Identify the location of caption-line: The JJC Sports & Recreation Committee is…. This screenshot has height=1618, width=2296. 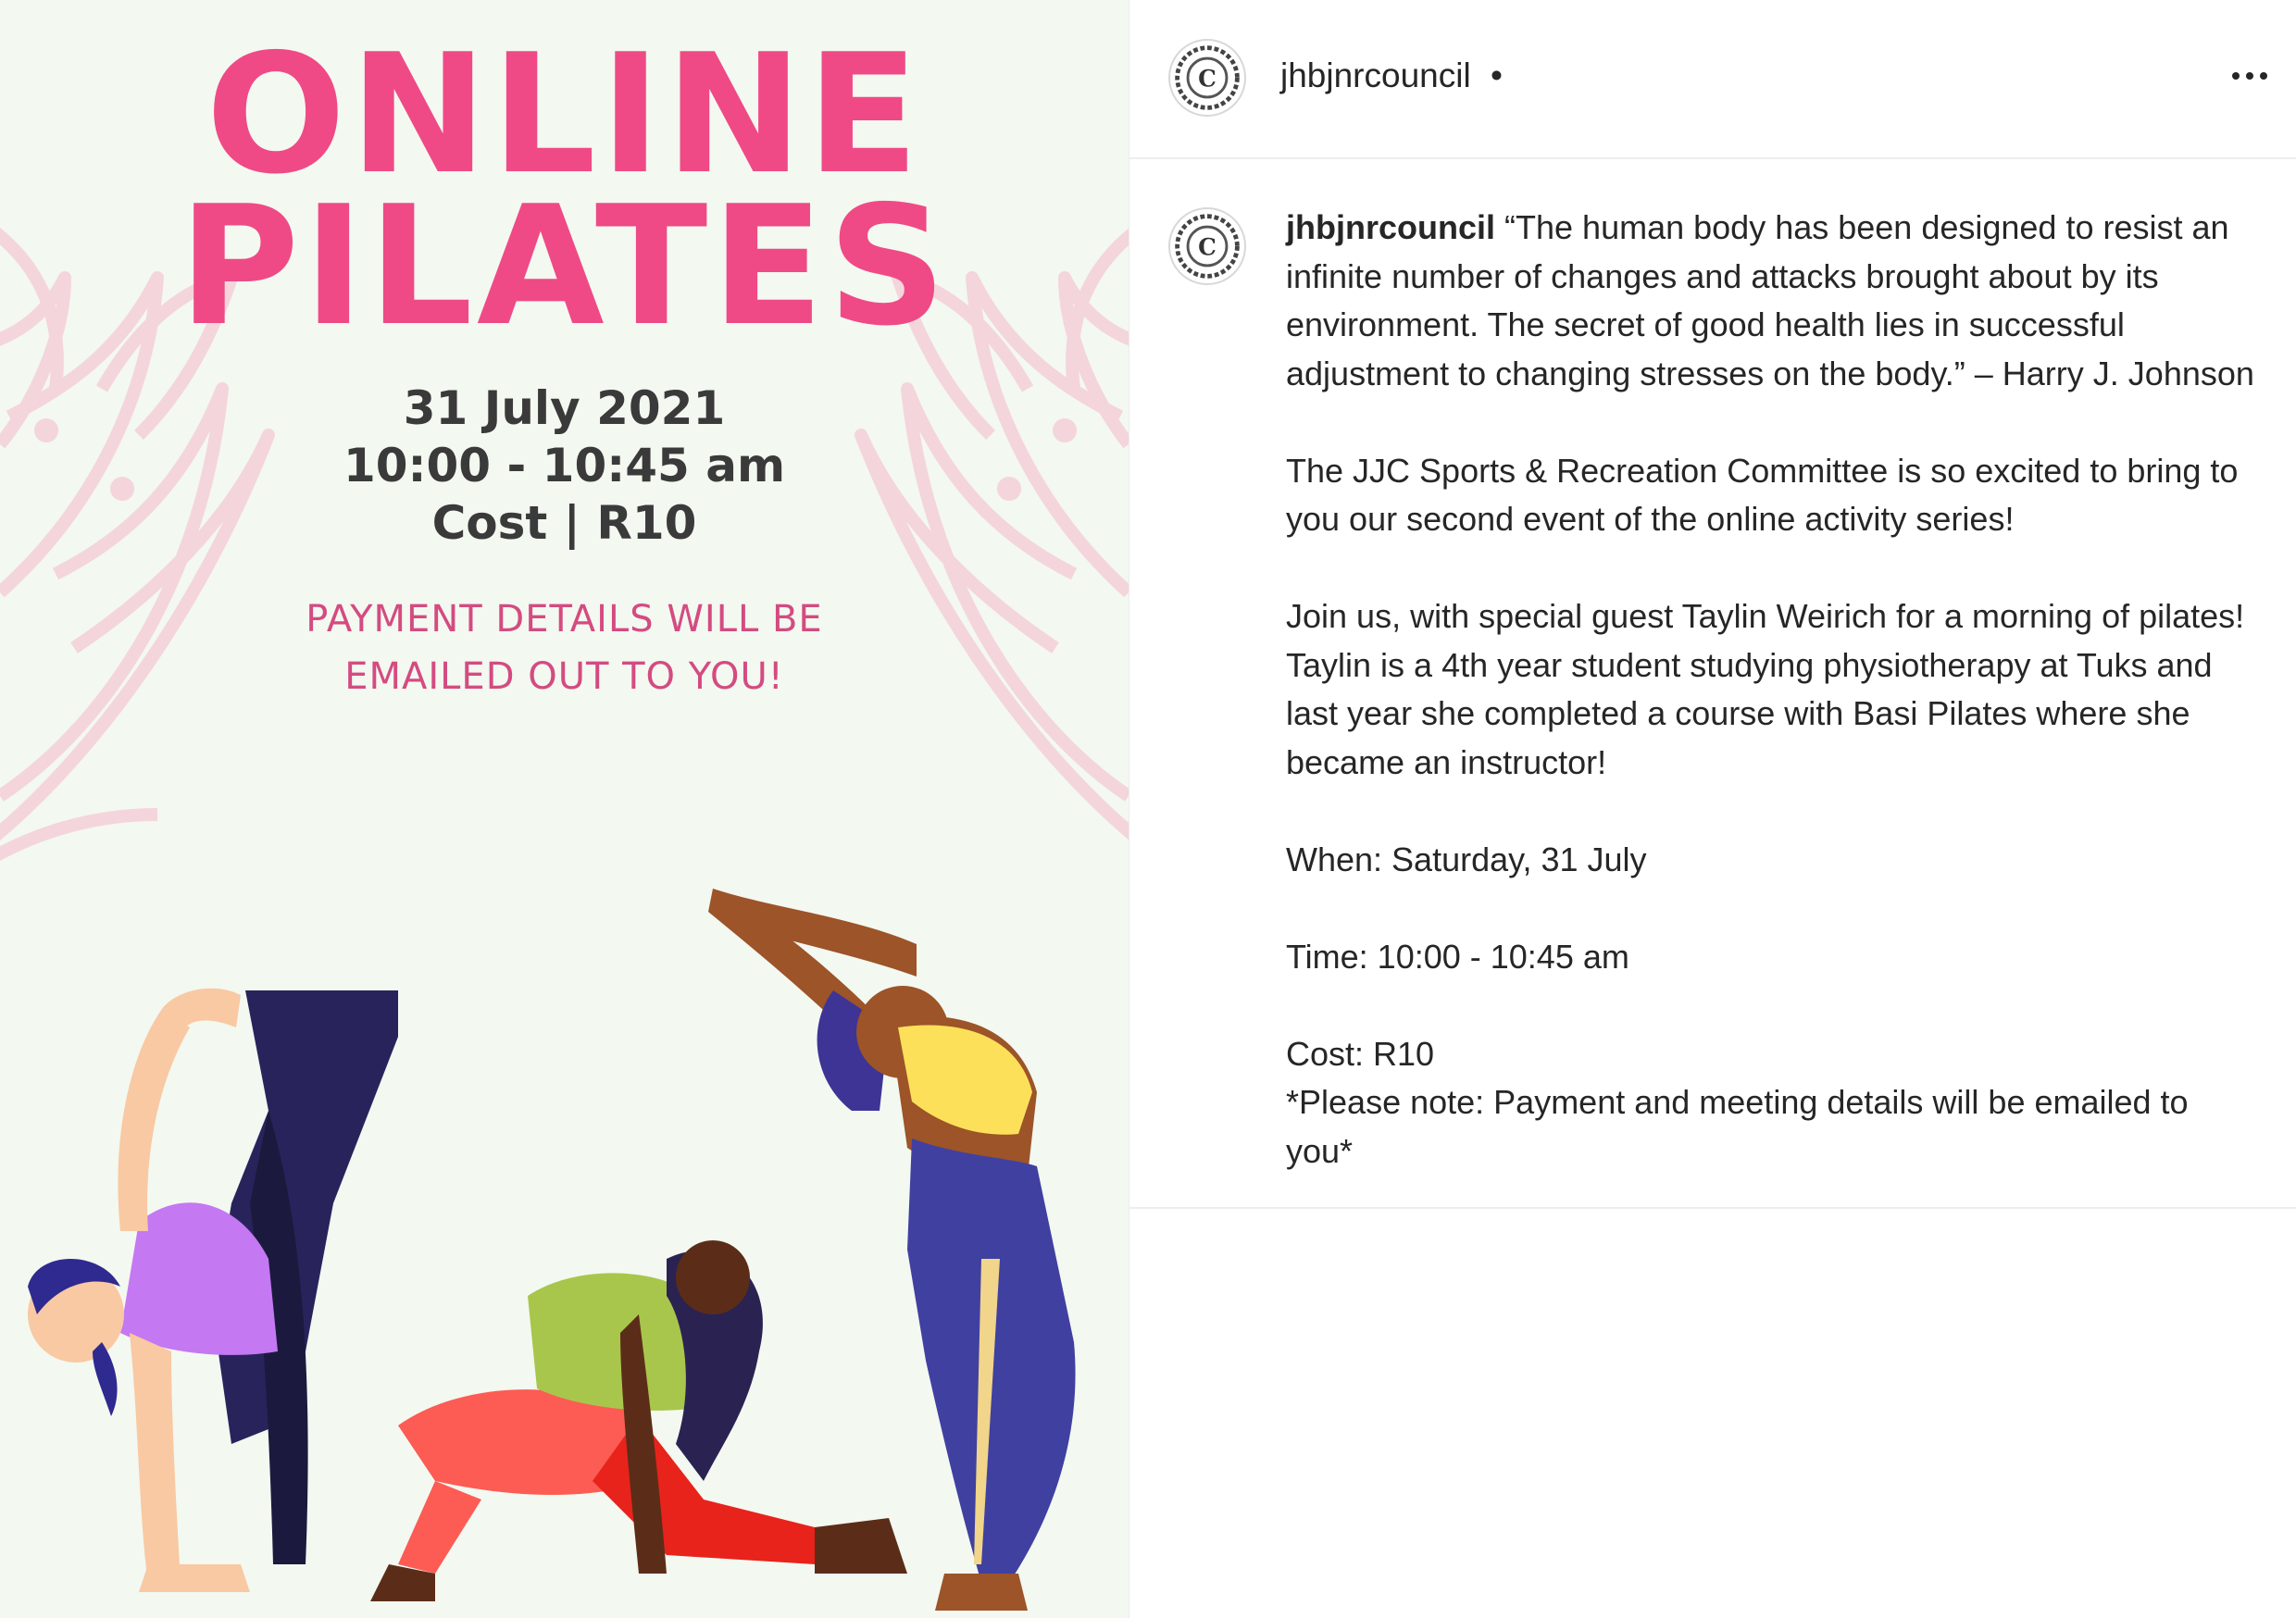
(1762, 470).